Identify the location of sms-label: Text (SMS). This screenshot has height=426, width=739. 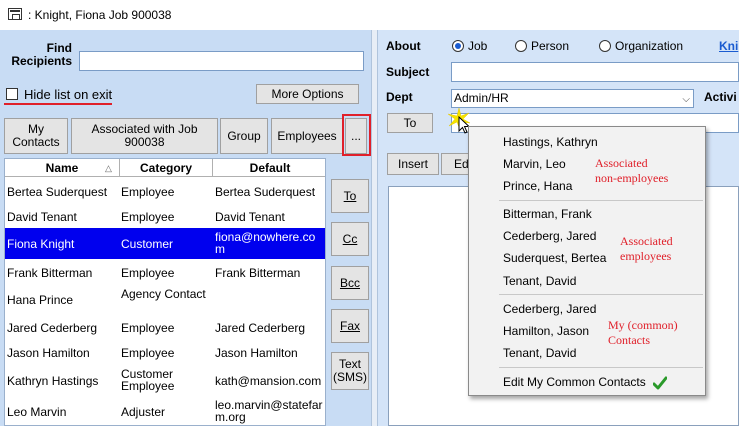
(350, 370).